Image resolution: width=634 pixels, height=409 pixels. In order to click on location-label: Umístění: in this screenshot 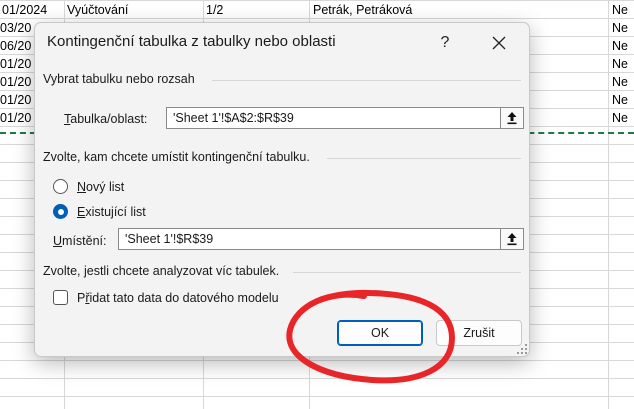, I will do `click(80, 241)`.